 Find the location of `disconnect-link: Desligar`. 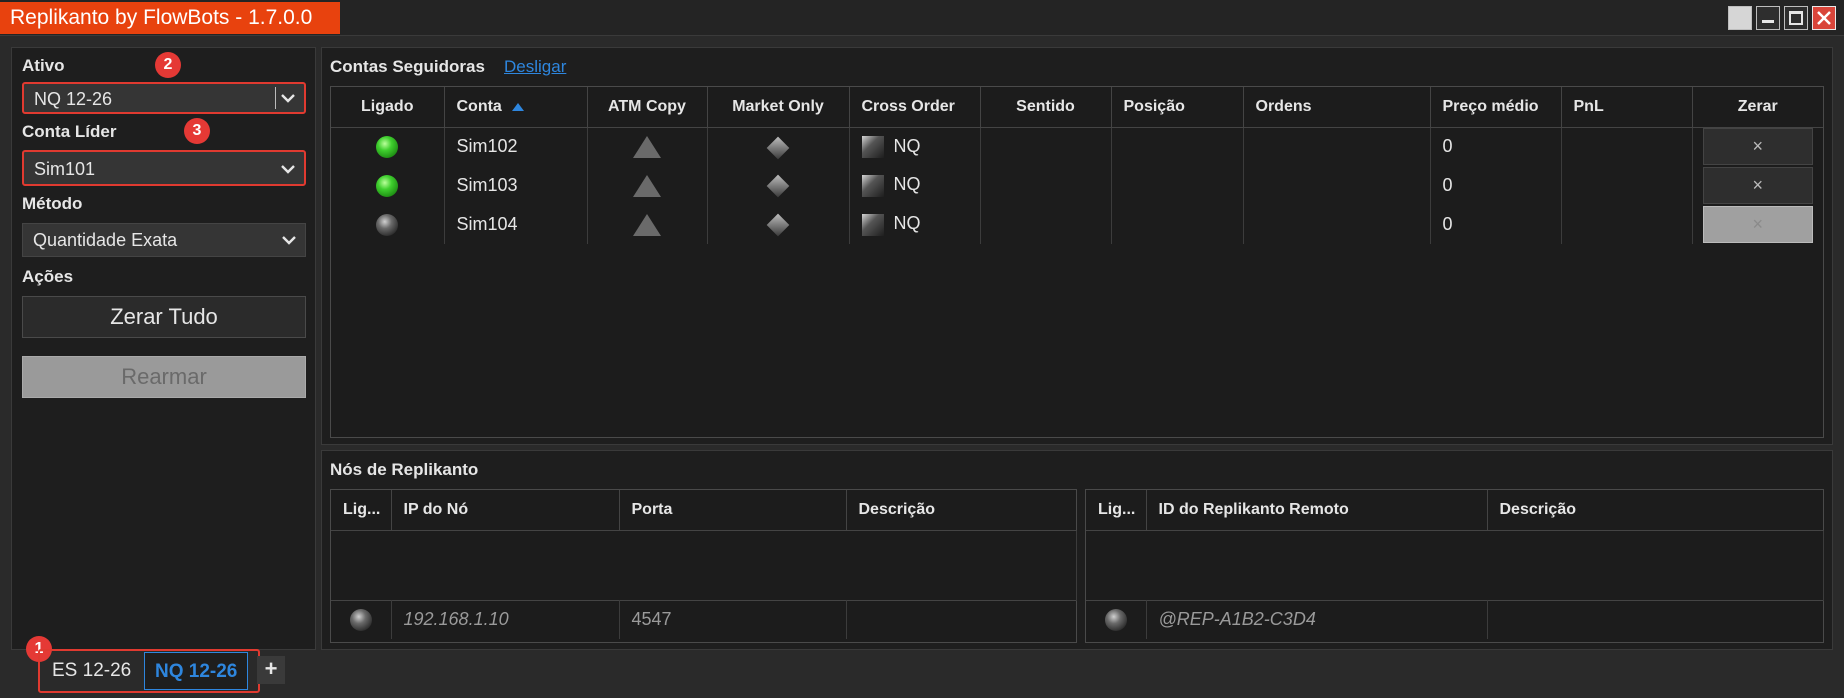

disconnect-link: Desligar is located at coordinates (535, 67).